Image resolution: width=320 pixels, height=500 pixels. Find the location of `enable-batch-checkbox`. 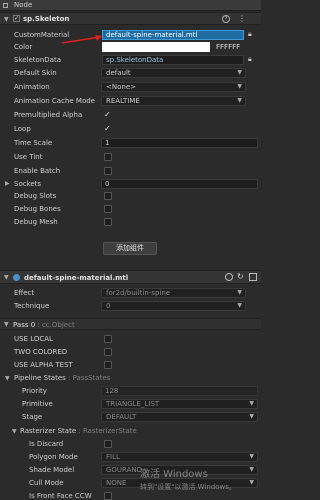

enable-batch-checkbox is located at coordinates (108, 171).